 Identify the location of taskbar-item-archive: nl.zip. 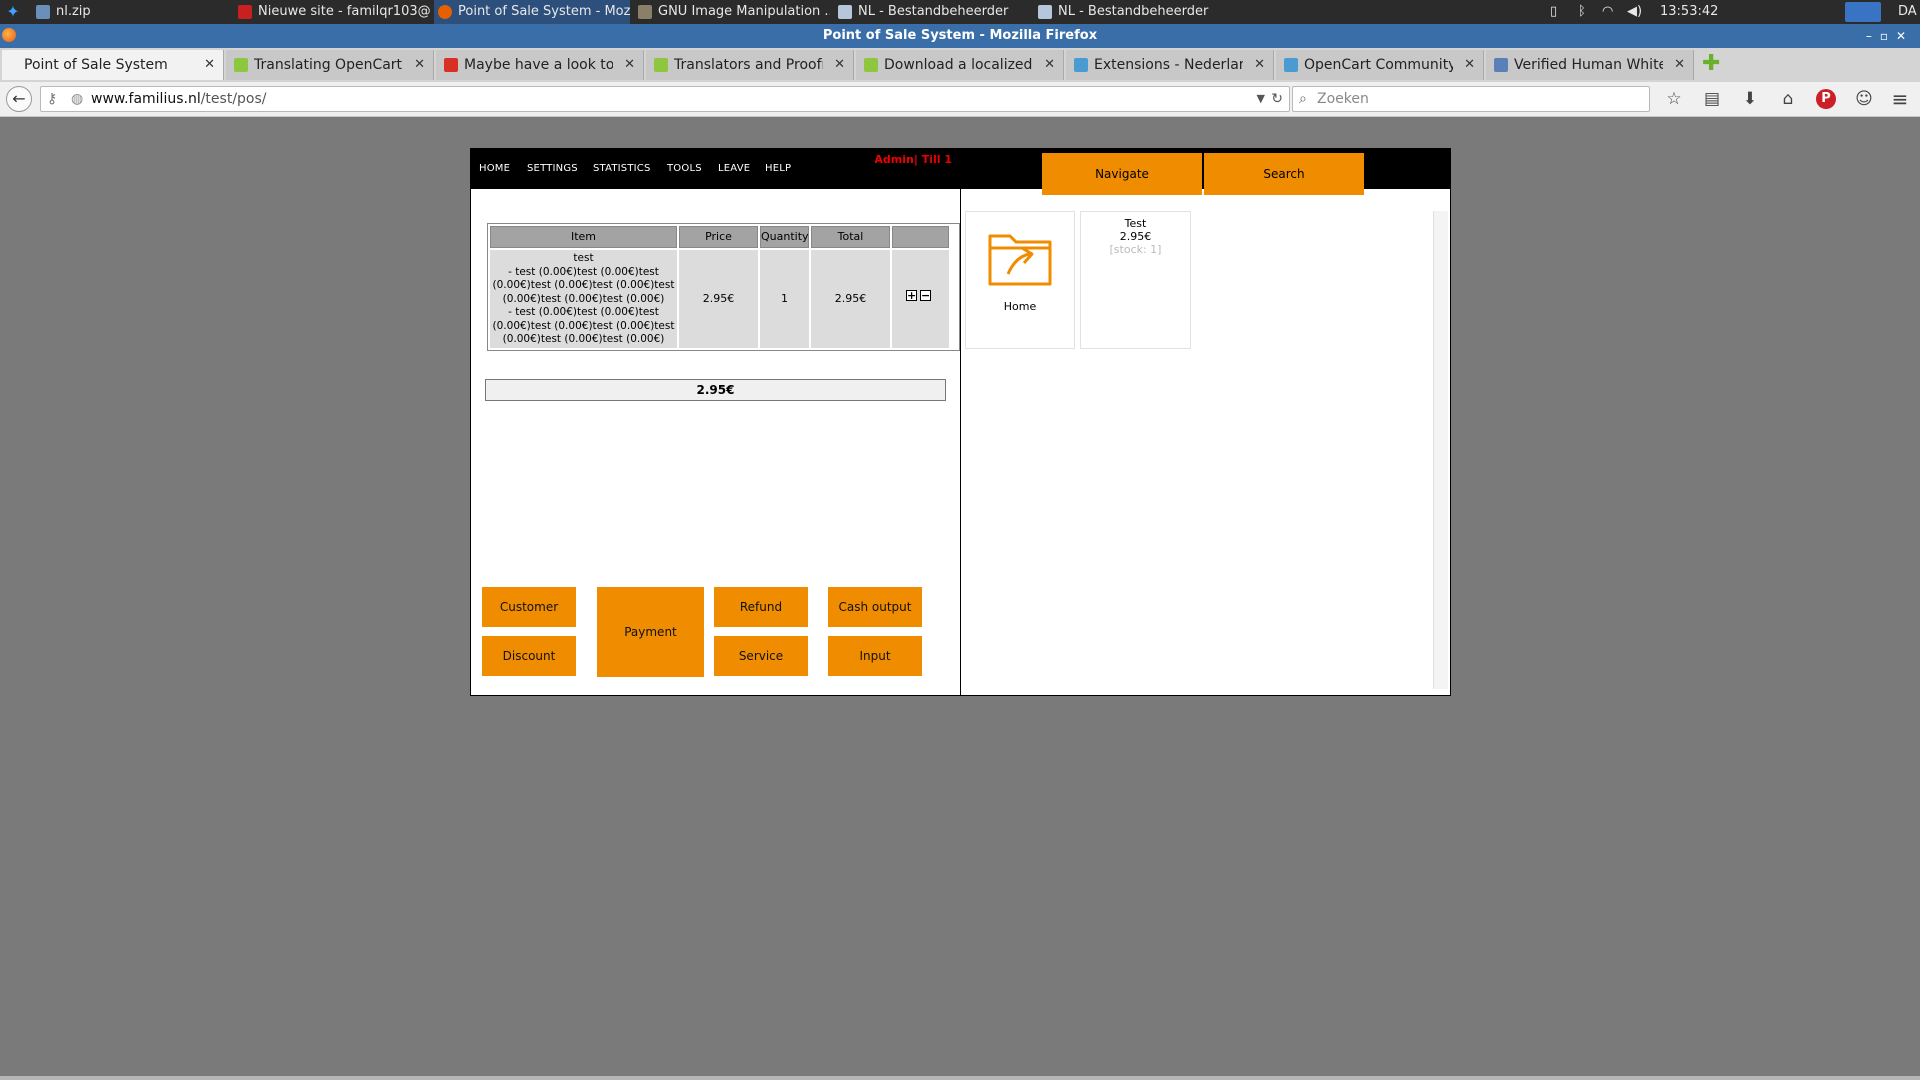
(132, 12).